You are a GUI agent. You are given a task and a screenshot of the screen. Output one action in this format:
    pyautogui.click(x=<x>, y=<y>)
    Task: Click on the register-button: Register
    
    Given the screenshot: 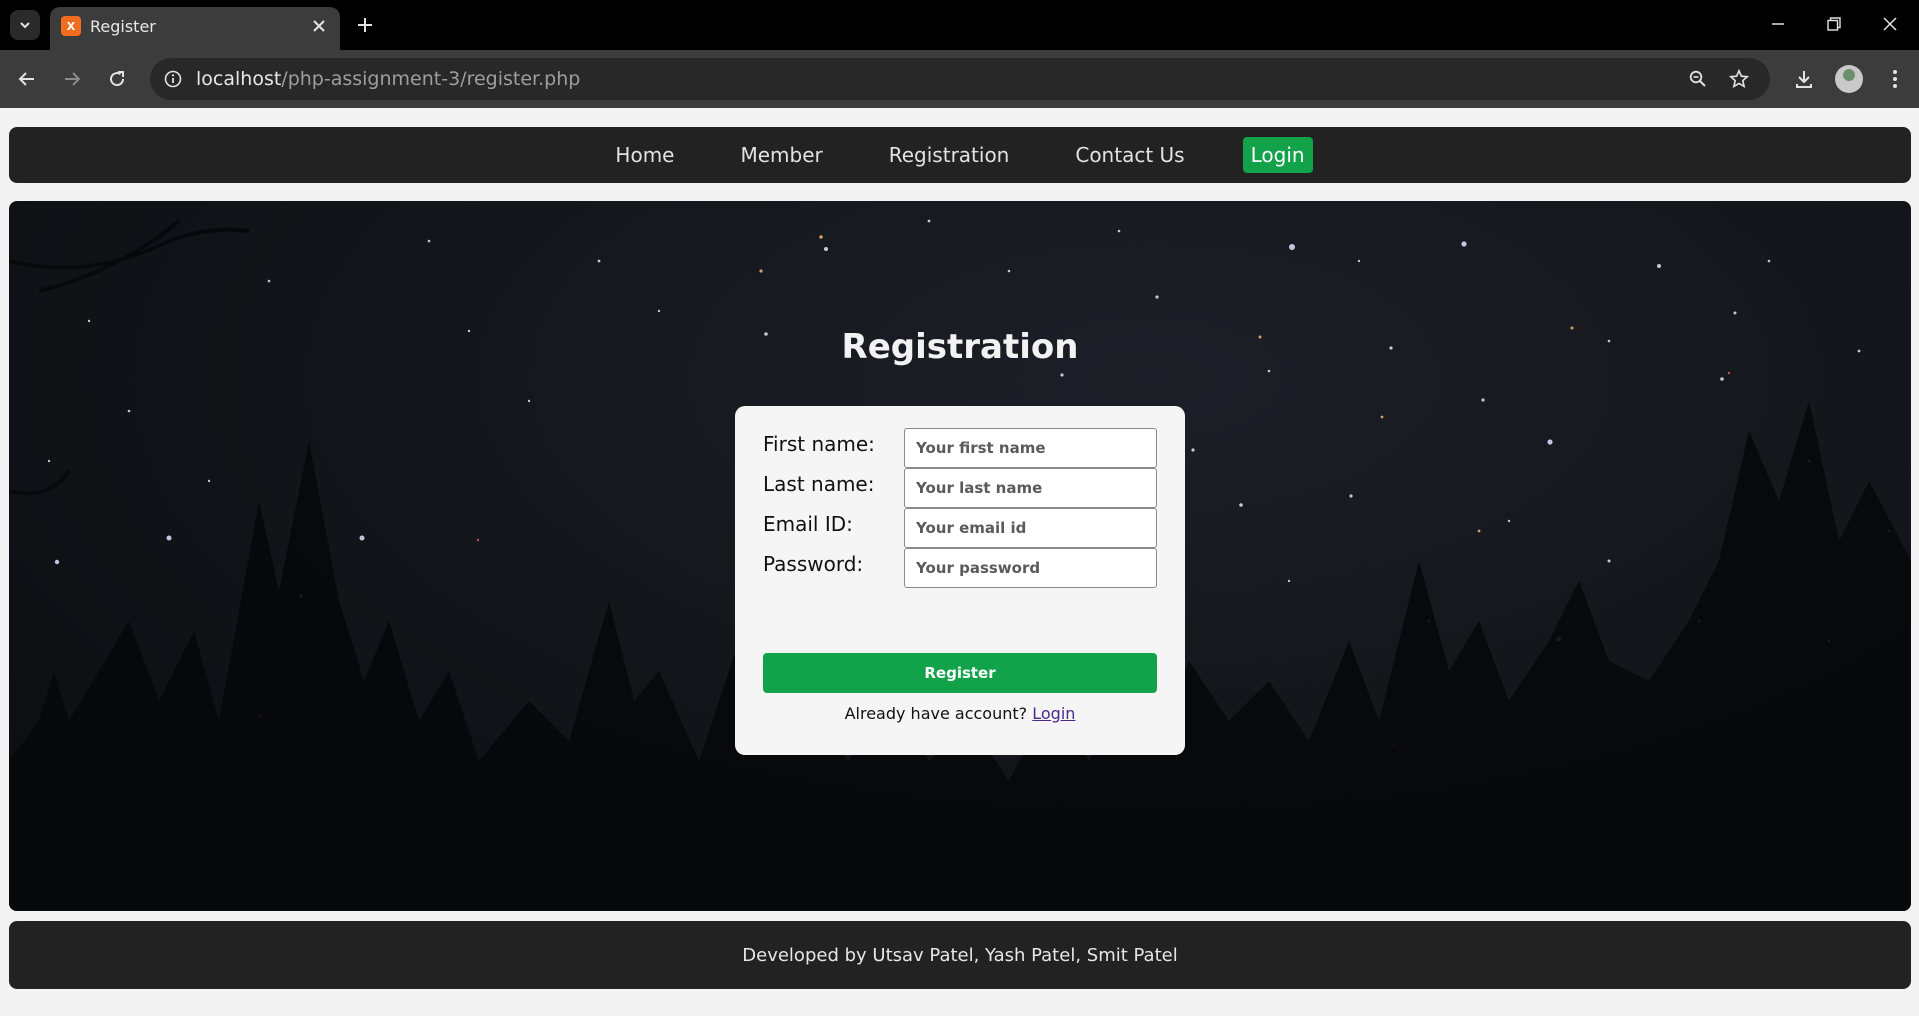 What is the action you would take?
    pyautogui.click(x=960, y=673)
    